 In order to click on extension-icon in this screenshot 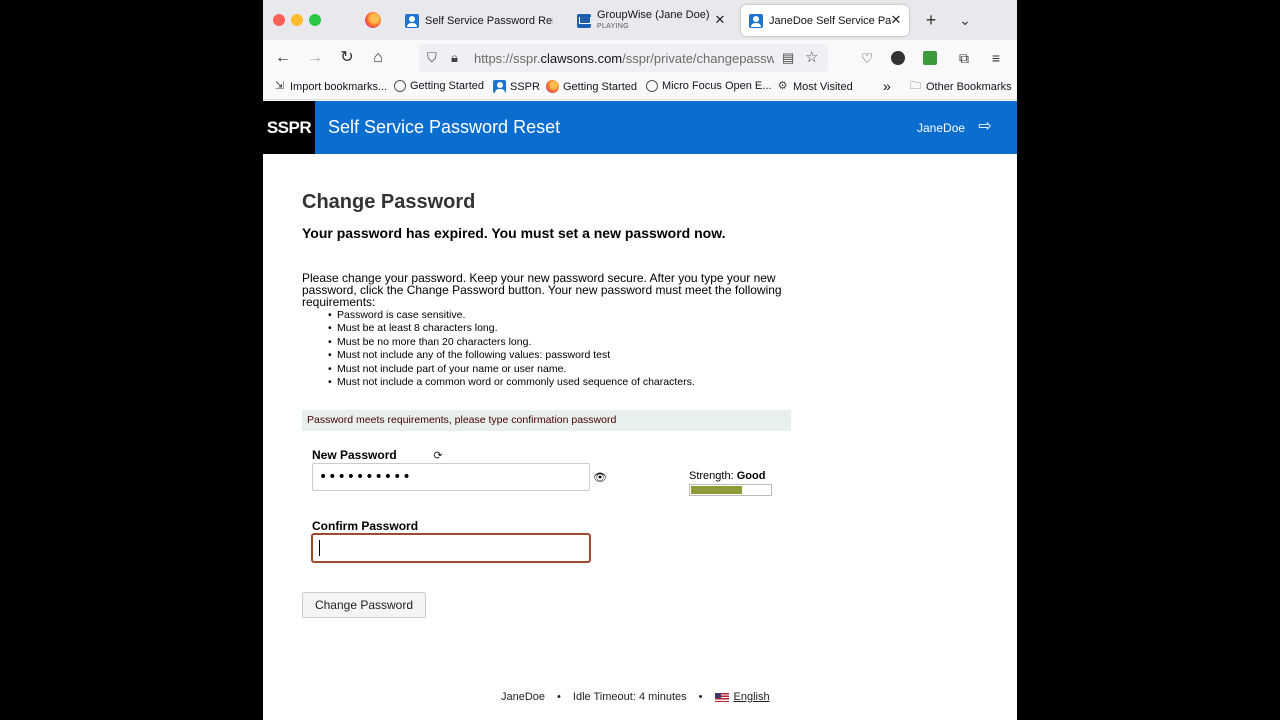, I will do `click(930, 58)`.